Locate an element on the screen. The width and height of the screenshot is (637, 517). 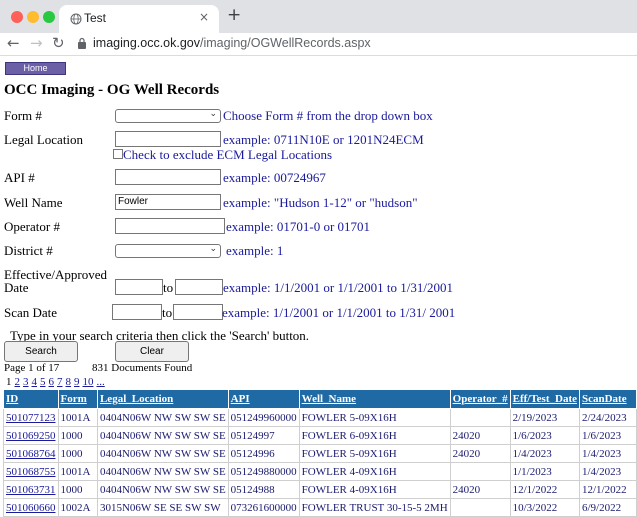
globe-icon is located at coordinates (76, 19).